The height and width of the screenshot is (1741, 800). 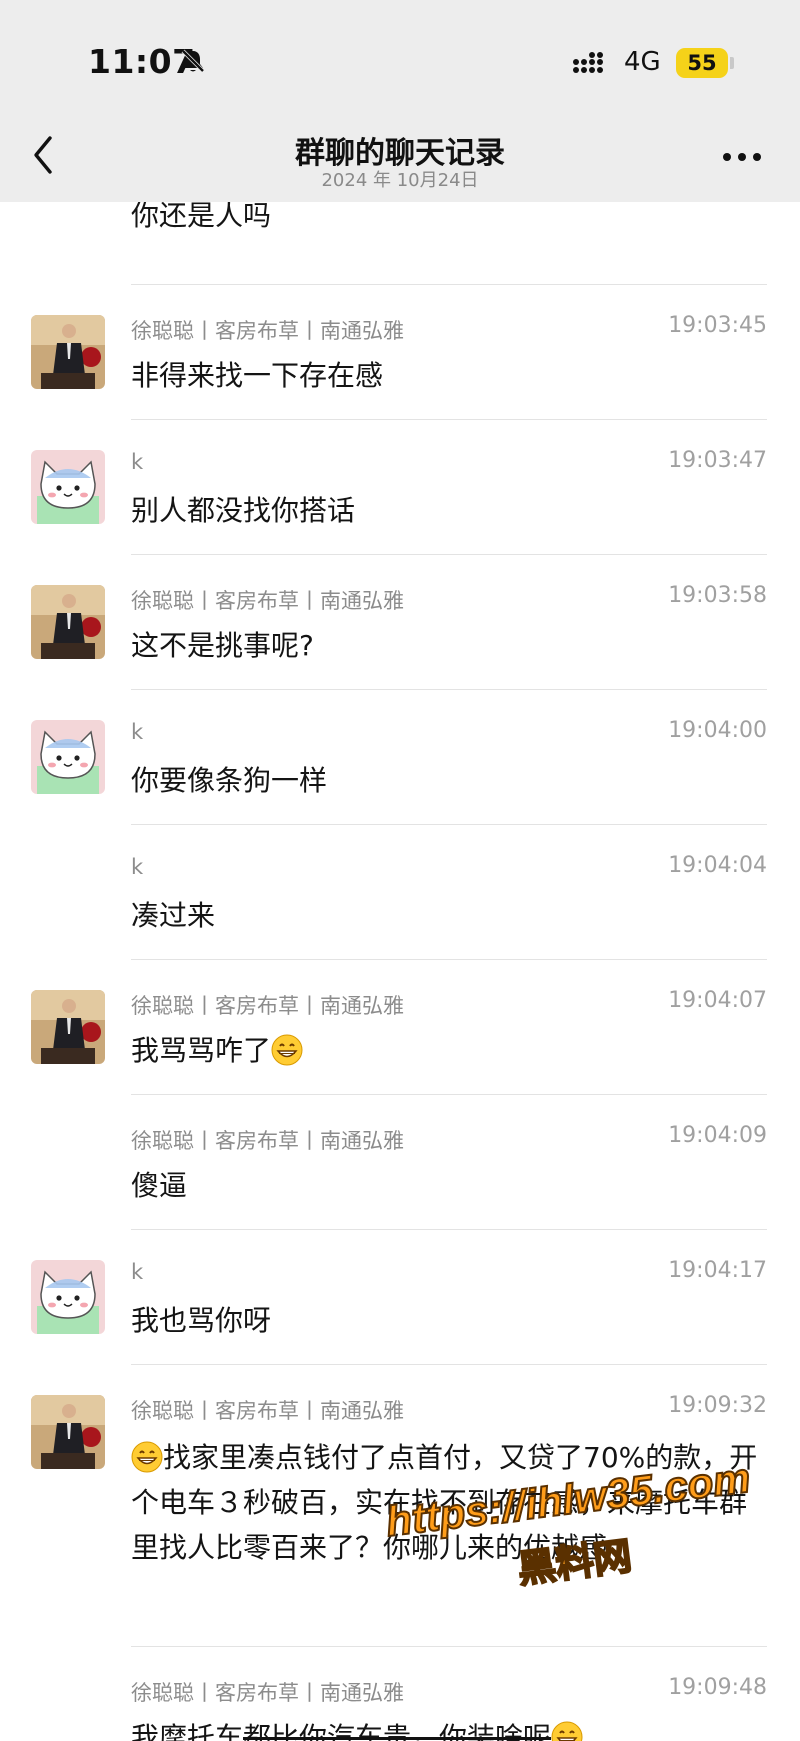 I want to click on message-time: 19:03:47, so click(x=717, y=460).